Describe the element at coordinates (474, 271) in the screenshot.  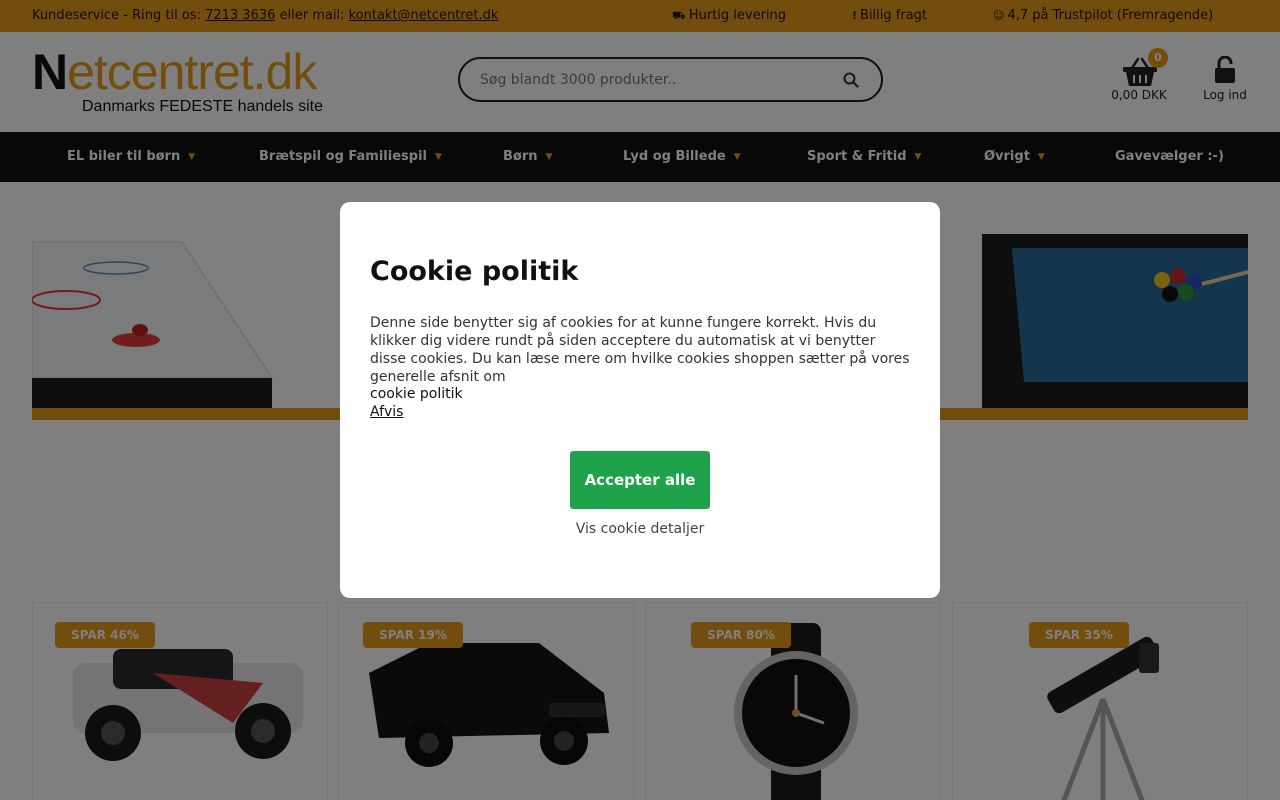
I see `modal-title: Cookie politik` at that location.